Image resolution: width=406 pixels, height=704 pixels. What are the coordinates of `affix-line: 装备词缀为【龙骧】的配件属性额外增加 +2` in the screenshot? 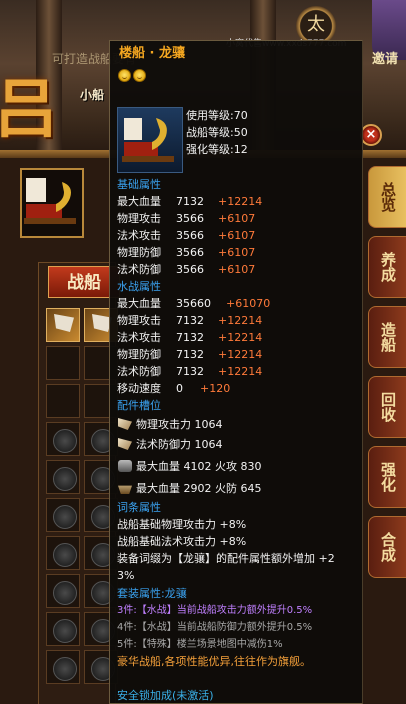 It's located at (226, 558).